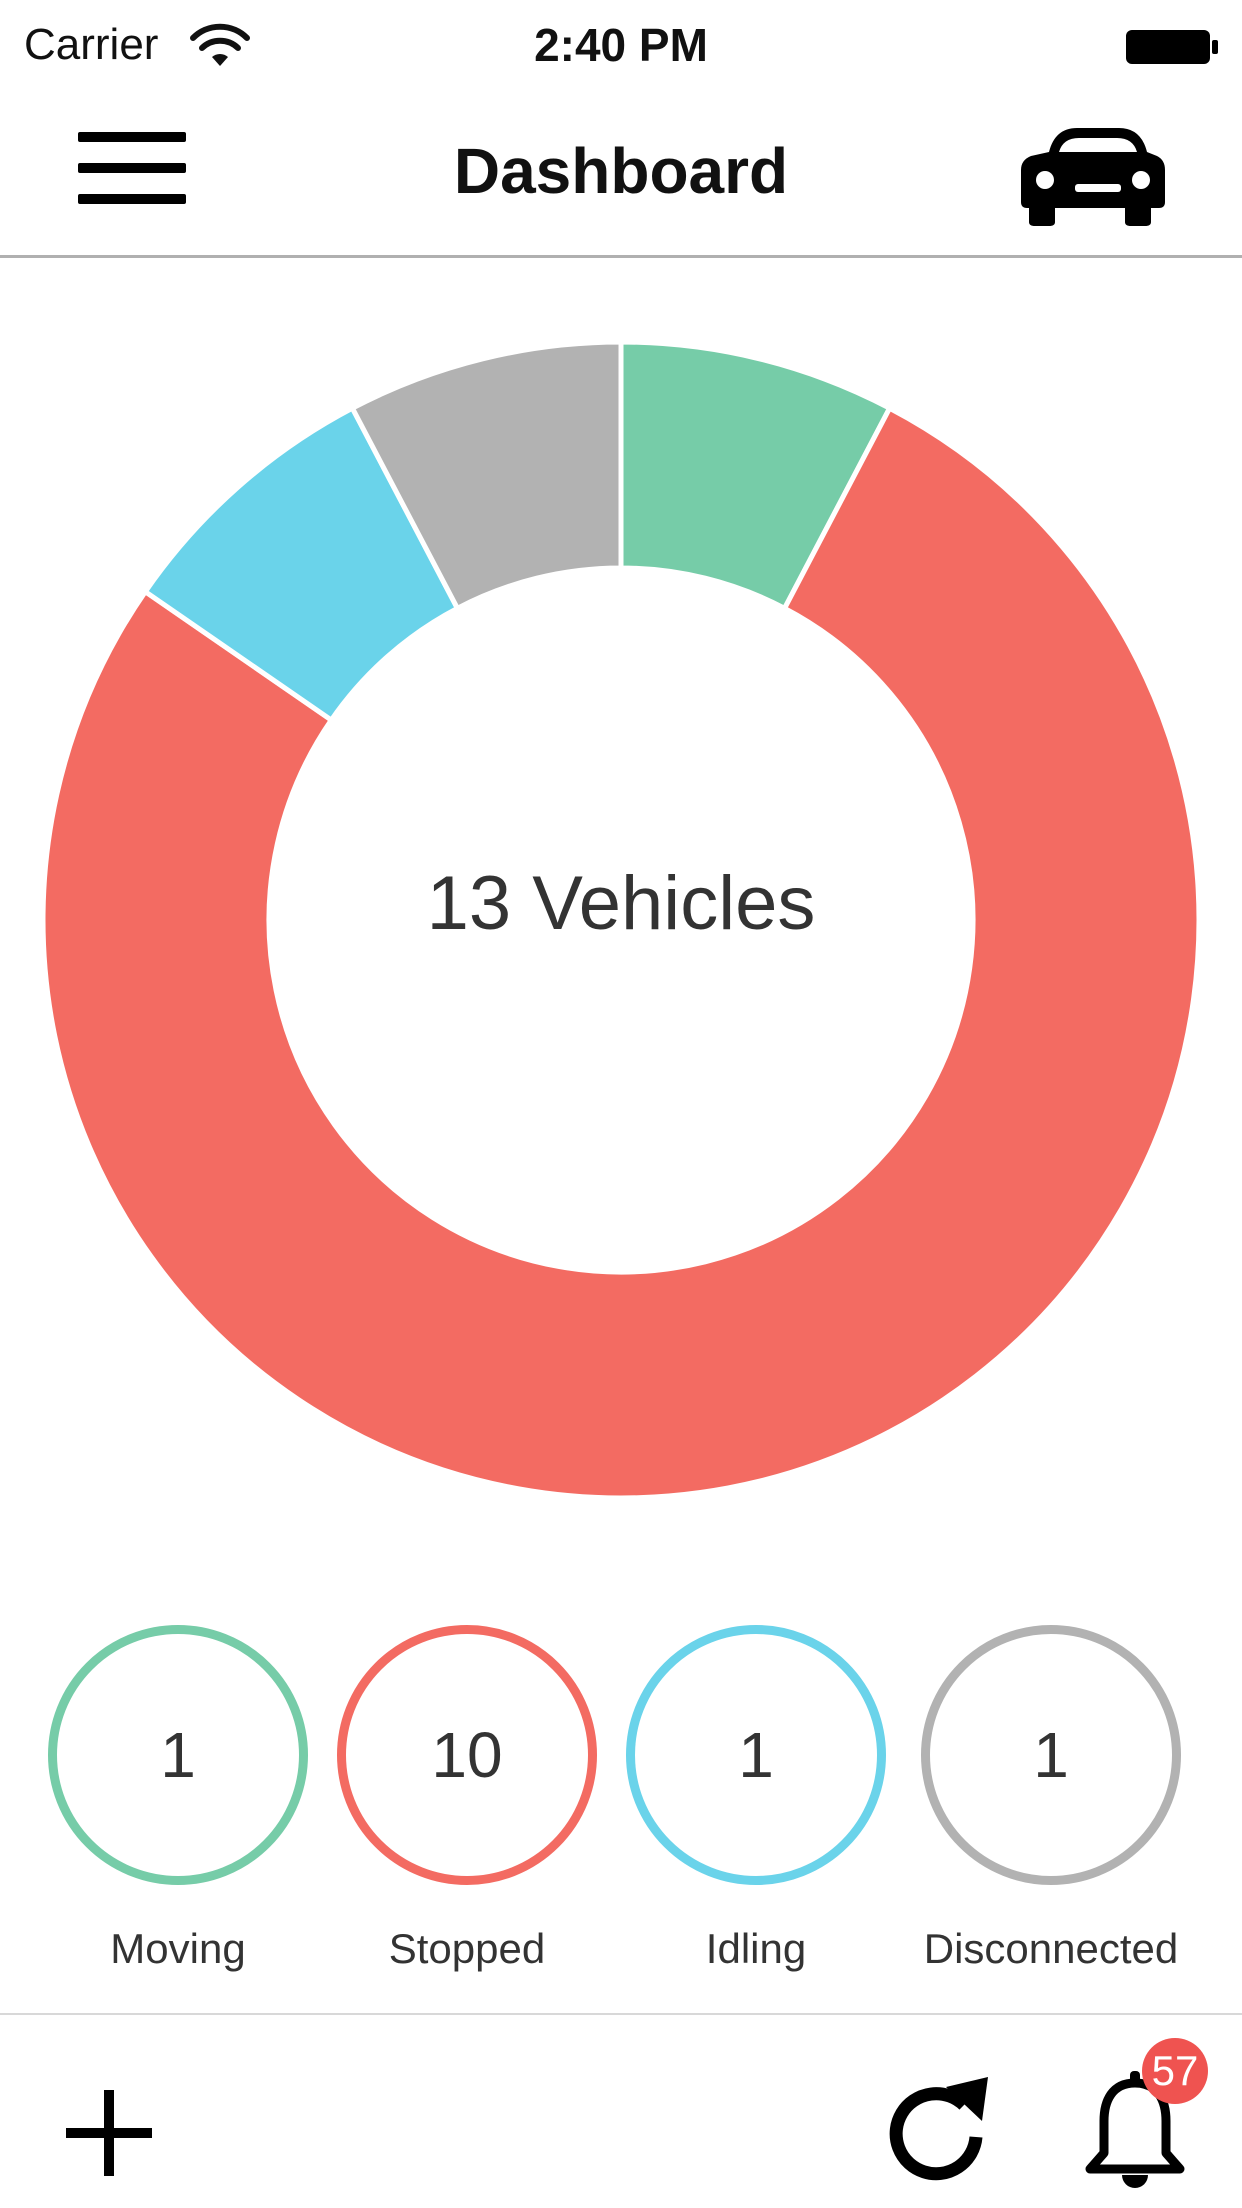 This screenshot has width=1242, height=2208. Describe the element at coordinates (1051, 1948) in the screenshot. I see `stat-label: Disconnected` at that location.